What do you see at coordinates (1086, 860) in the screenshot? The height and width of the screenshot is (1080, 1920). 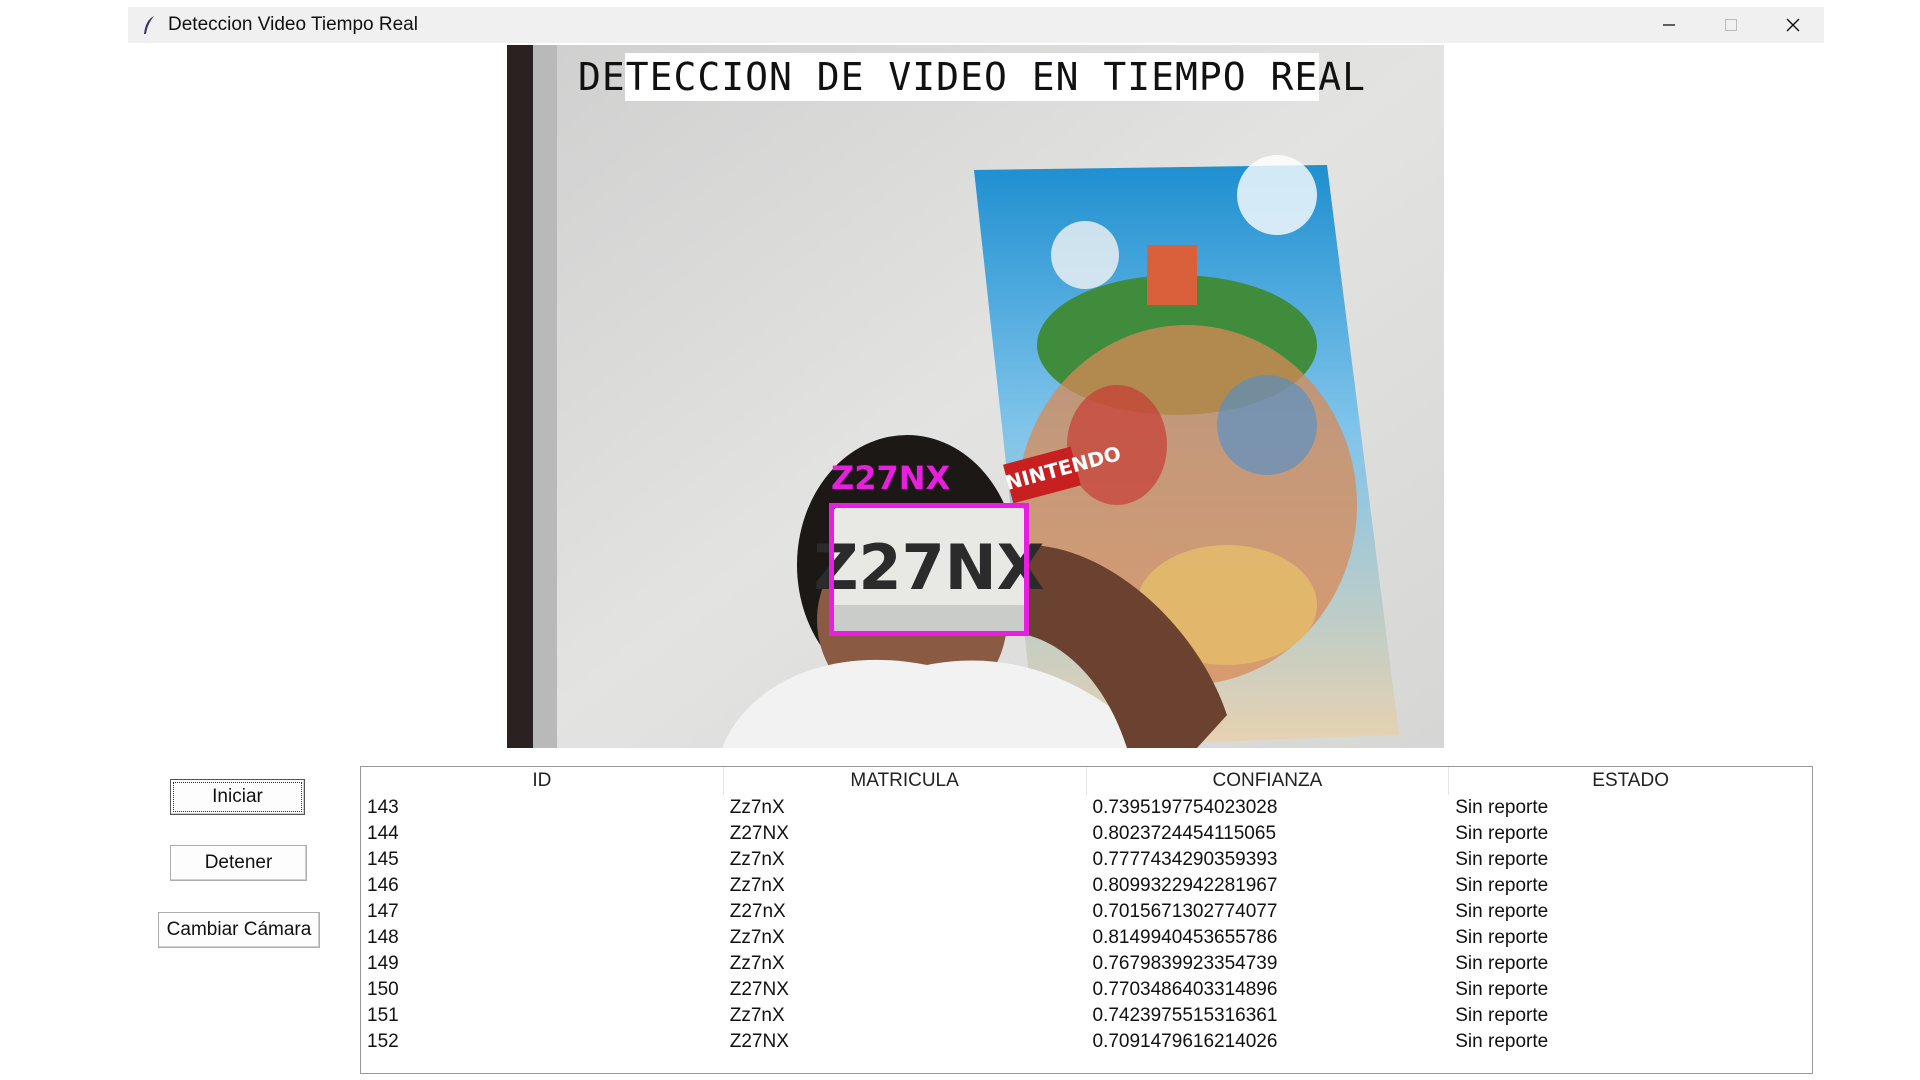 I see `table-row: 145 Zz7nX 0.7777434290359393 Sin reporte` at bounding box center [1086, 860].